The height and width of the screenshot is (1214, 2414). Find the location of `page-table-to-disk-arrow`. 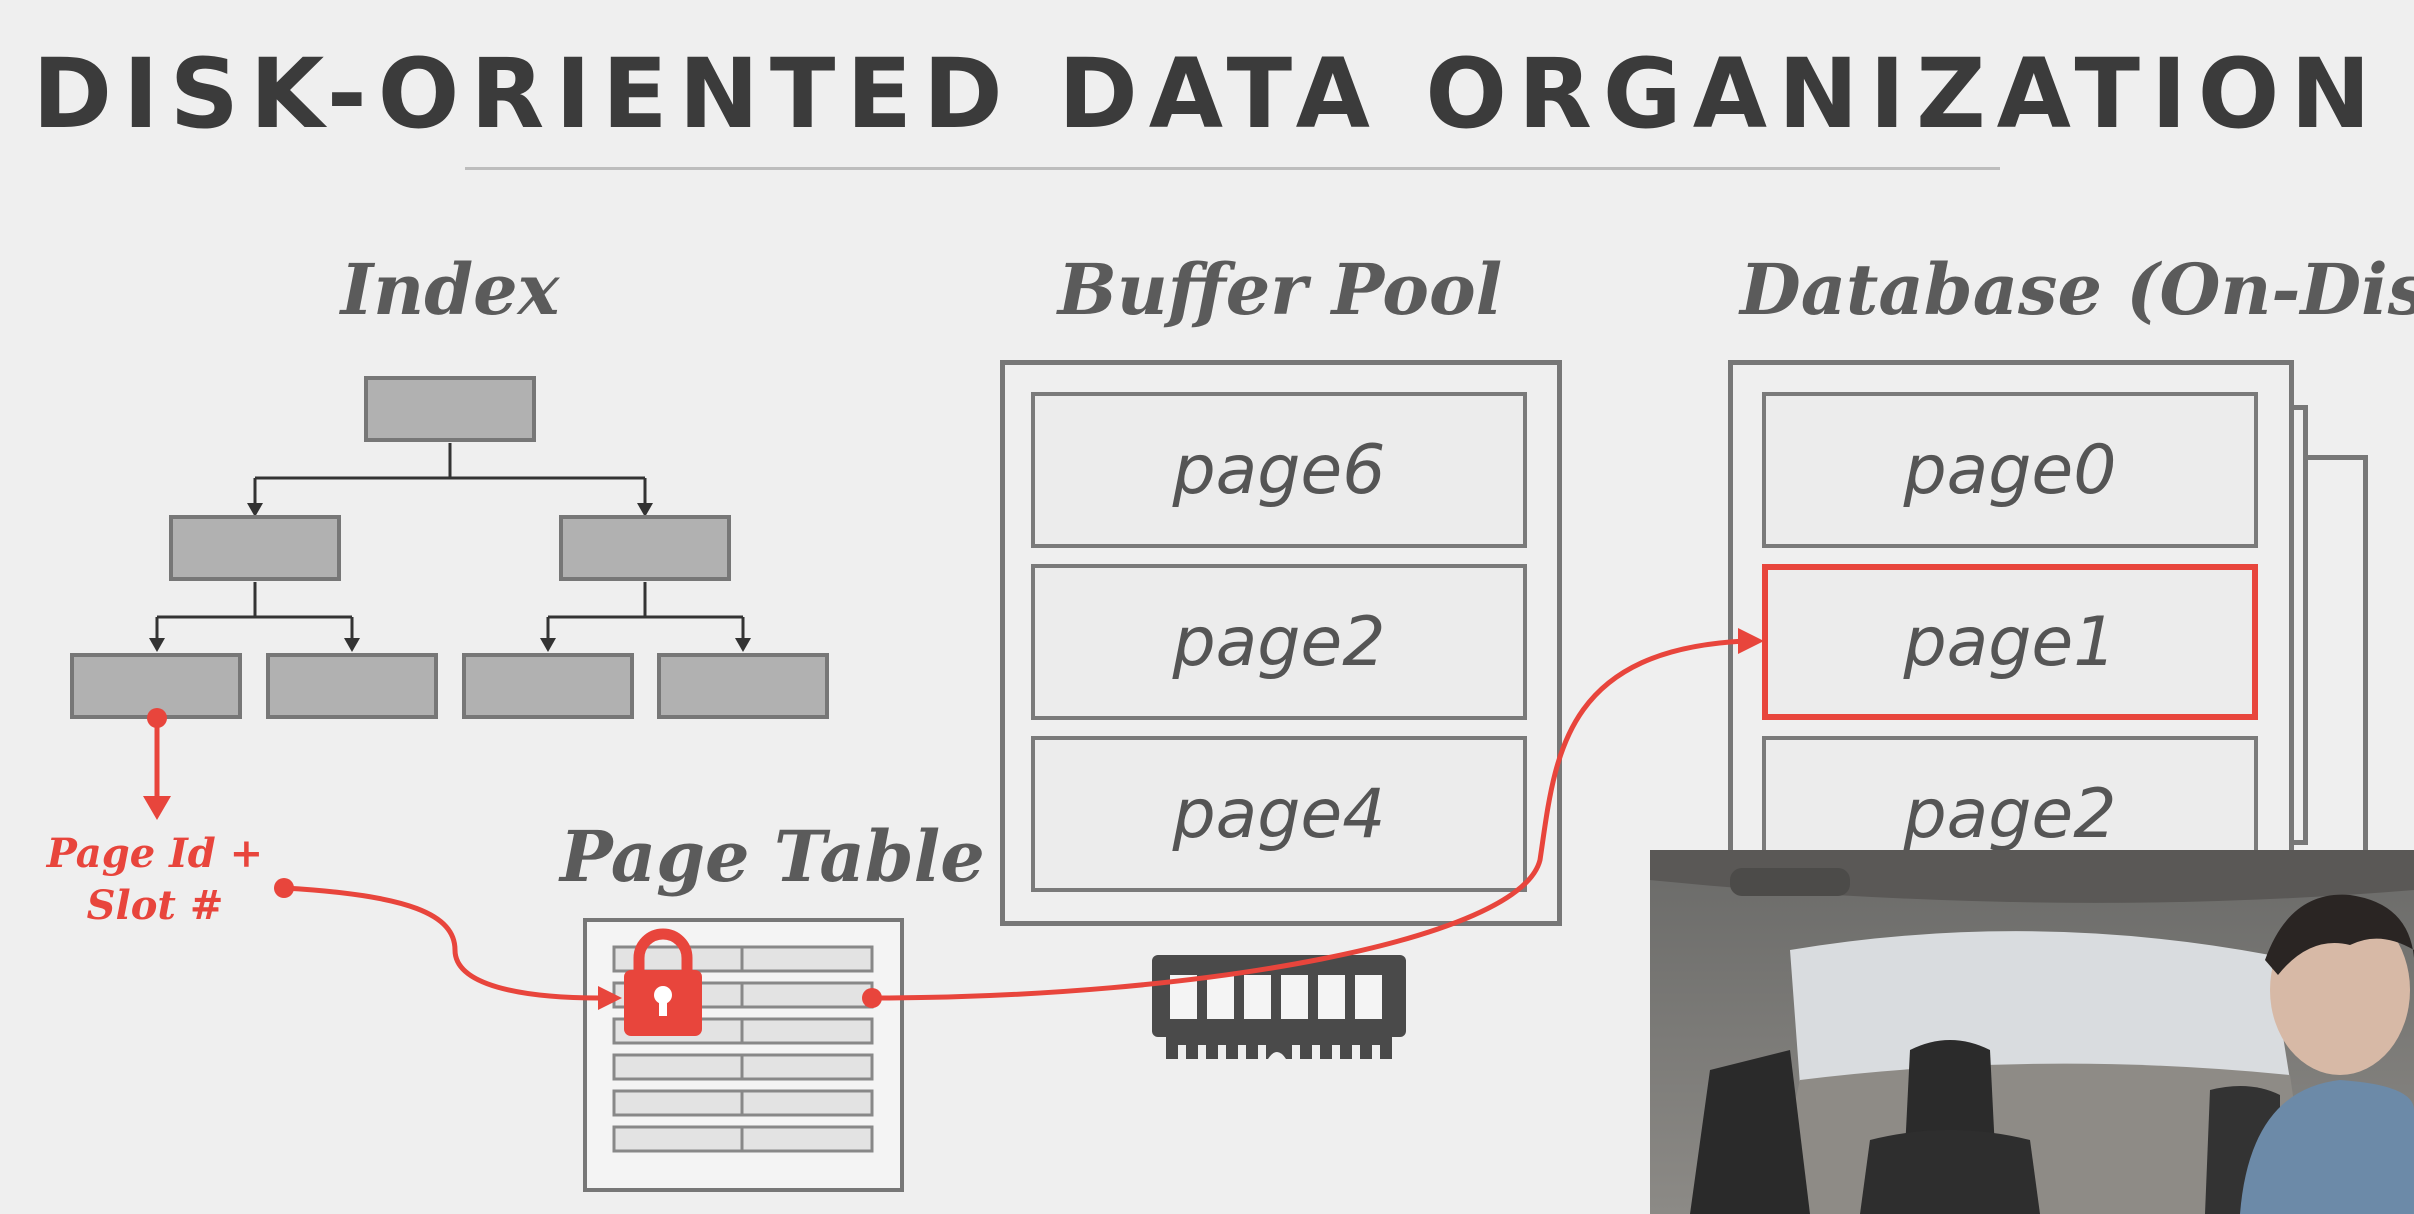

page-table-to-disk-arrow is located at coordinates (1308, 819).